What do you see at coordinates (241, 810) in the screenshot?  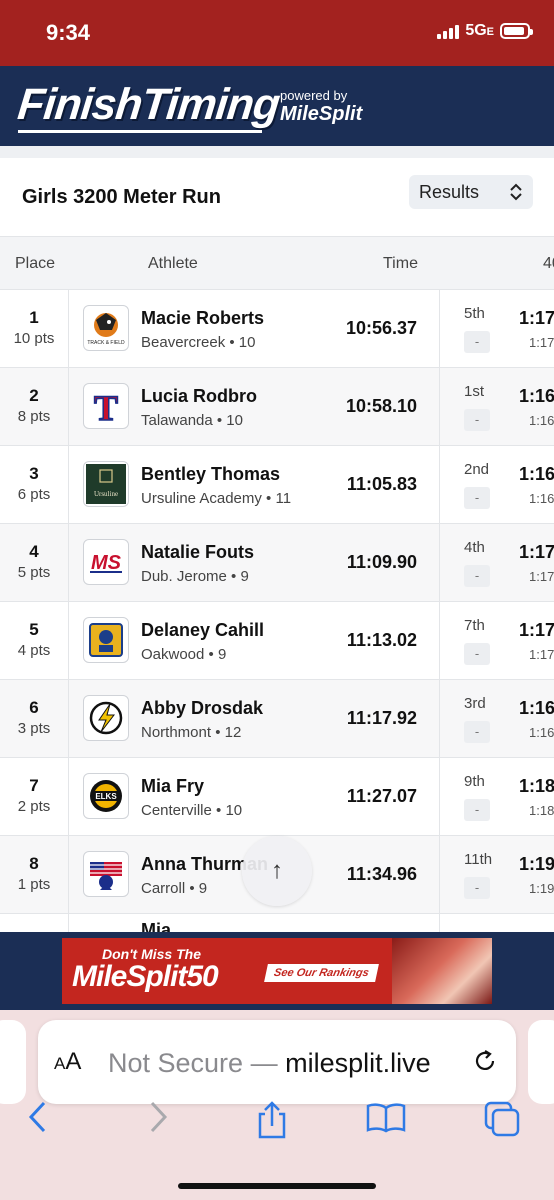 I see `athlete-school: Centerville • 10` at bounding box center [241, 810].